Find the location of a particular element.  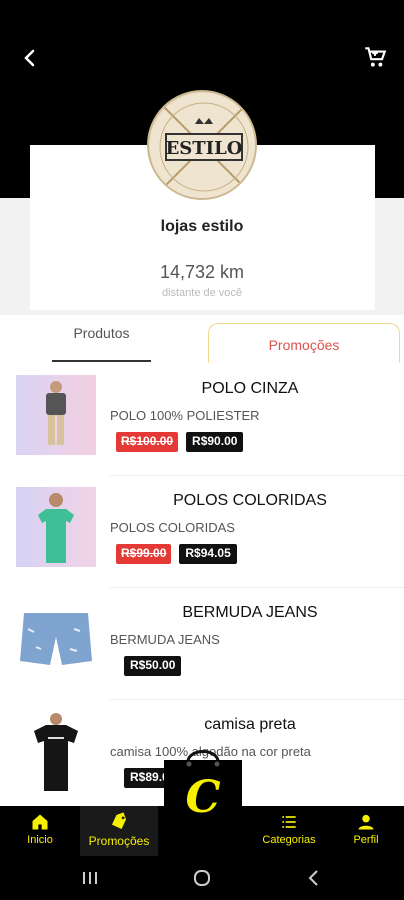

product-description: POLO 100% POLIESTER is located at coordinates (185, 415).